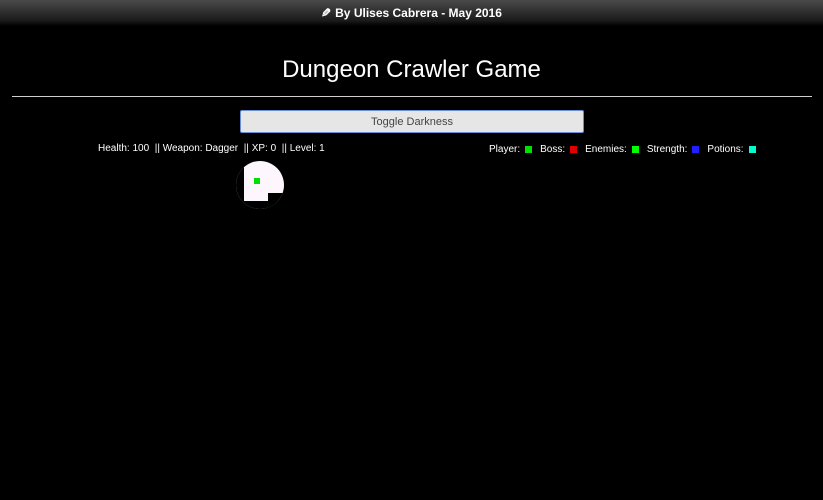 The height and width of the screenshot is (500, 823). Describe the element at coordinates (257, 181) in the screenshot. I see `player-marker` at that location.